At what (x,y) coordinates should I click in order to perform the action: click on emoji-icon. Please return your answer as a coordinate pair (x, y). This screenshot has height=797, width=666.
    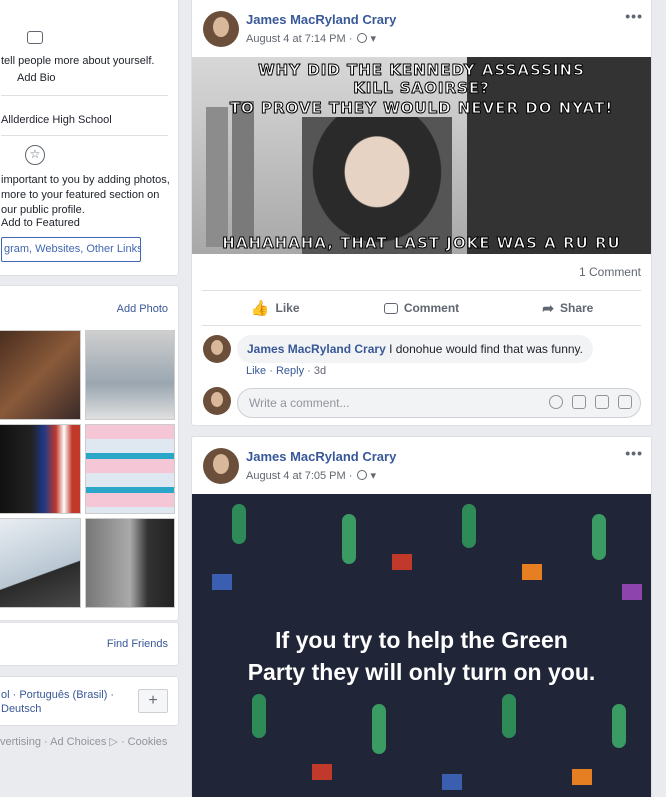
    Looking at the image, I should click on (556, 402).